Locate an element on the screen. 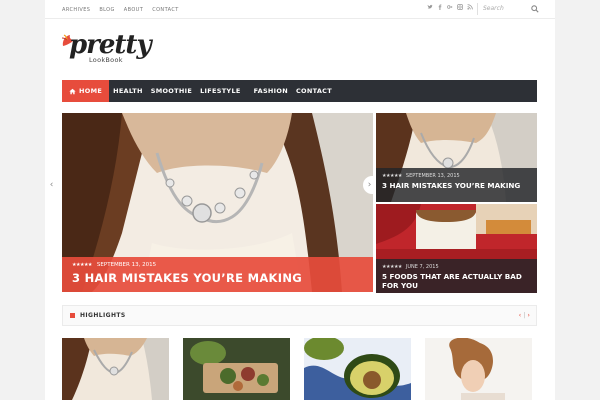  highlight-thumb-4-image is located at coordinates (478, 369).